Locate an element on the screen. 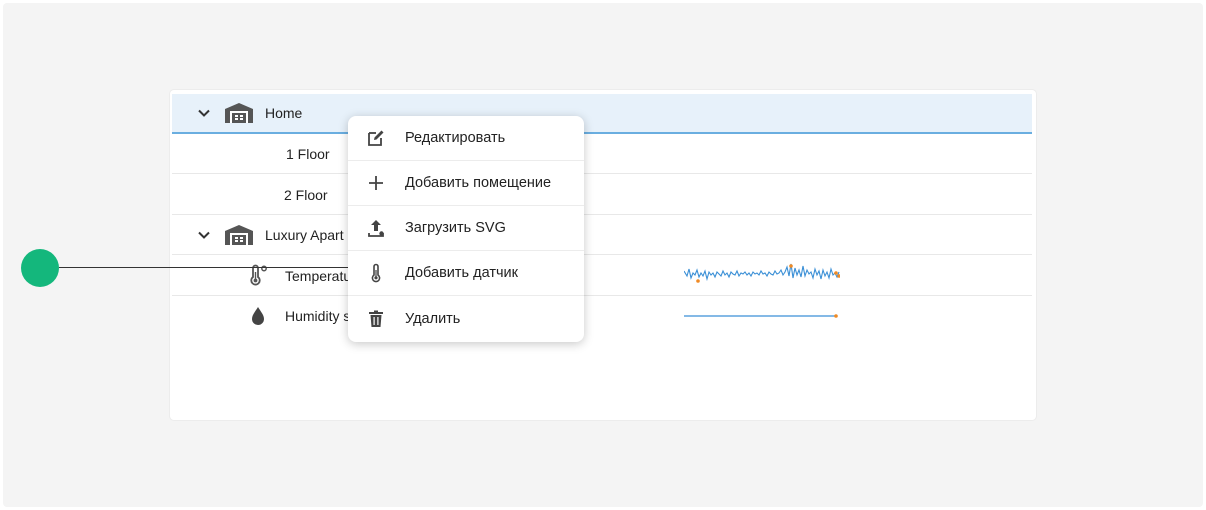  tree-row-home: Home is located at coordinates (602, 114).